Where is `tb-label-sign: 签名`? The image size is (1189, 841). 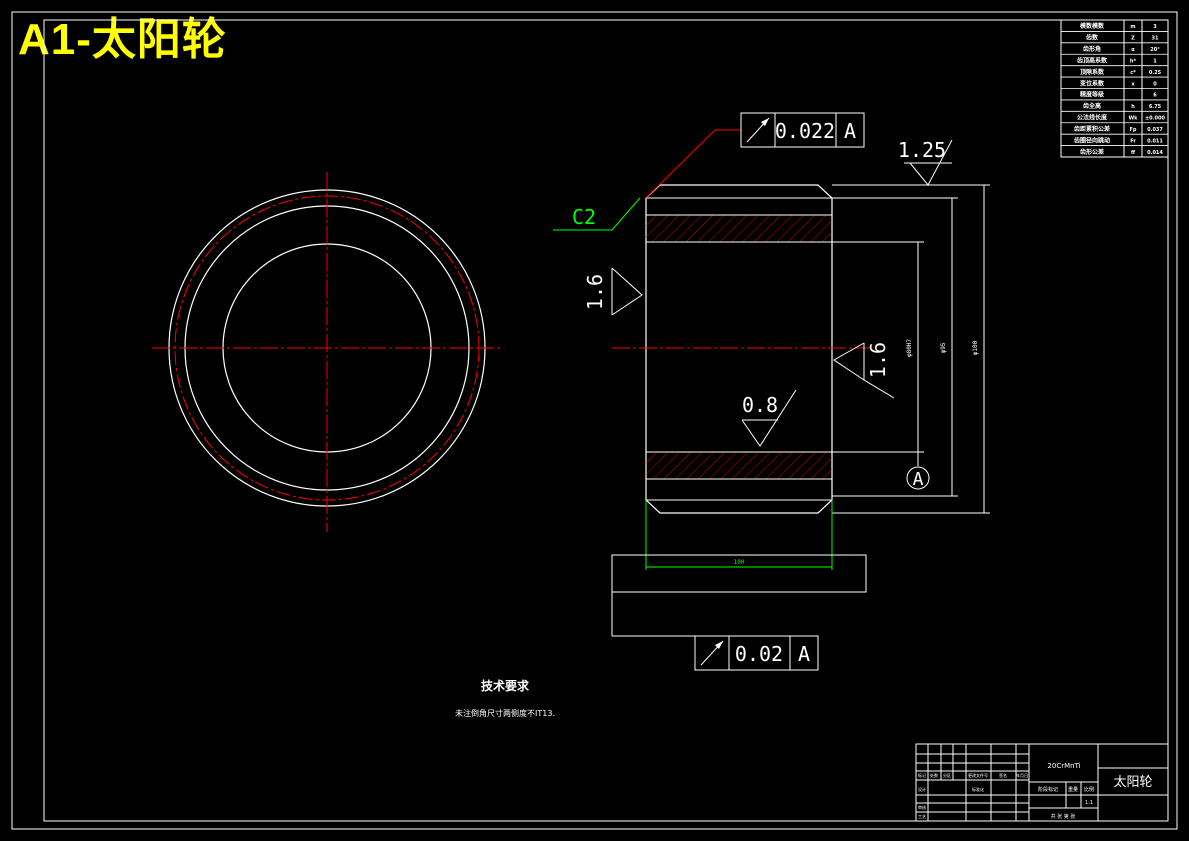
tb-label-sign: 签名 is located at coordinates (1003, 775).